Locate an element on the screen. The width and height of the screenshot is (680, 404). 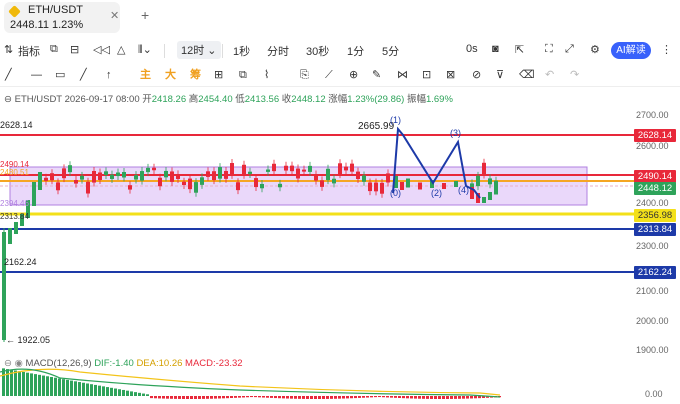
lock-icon: ⊡ is located at coordinates (426, 75).